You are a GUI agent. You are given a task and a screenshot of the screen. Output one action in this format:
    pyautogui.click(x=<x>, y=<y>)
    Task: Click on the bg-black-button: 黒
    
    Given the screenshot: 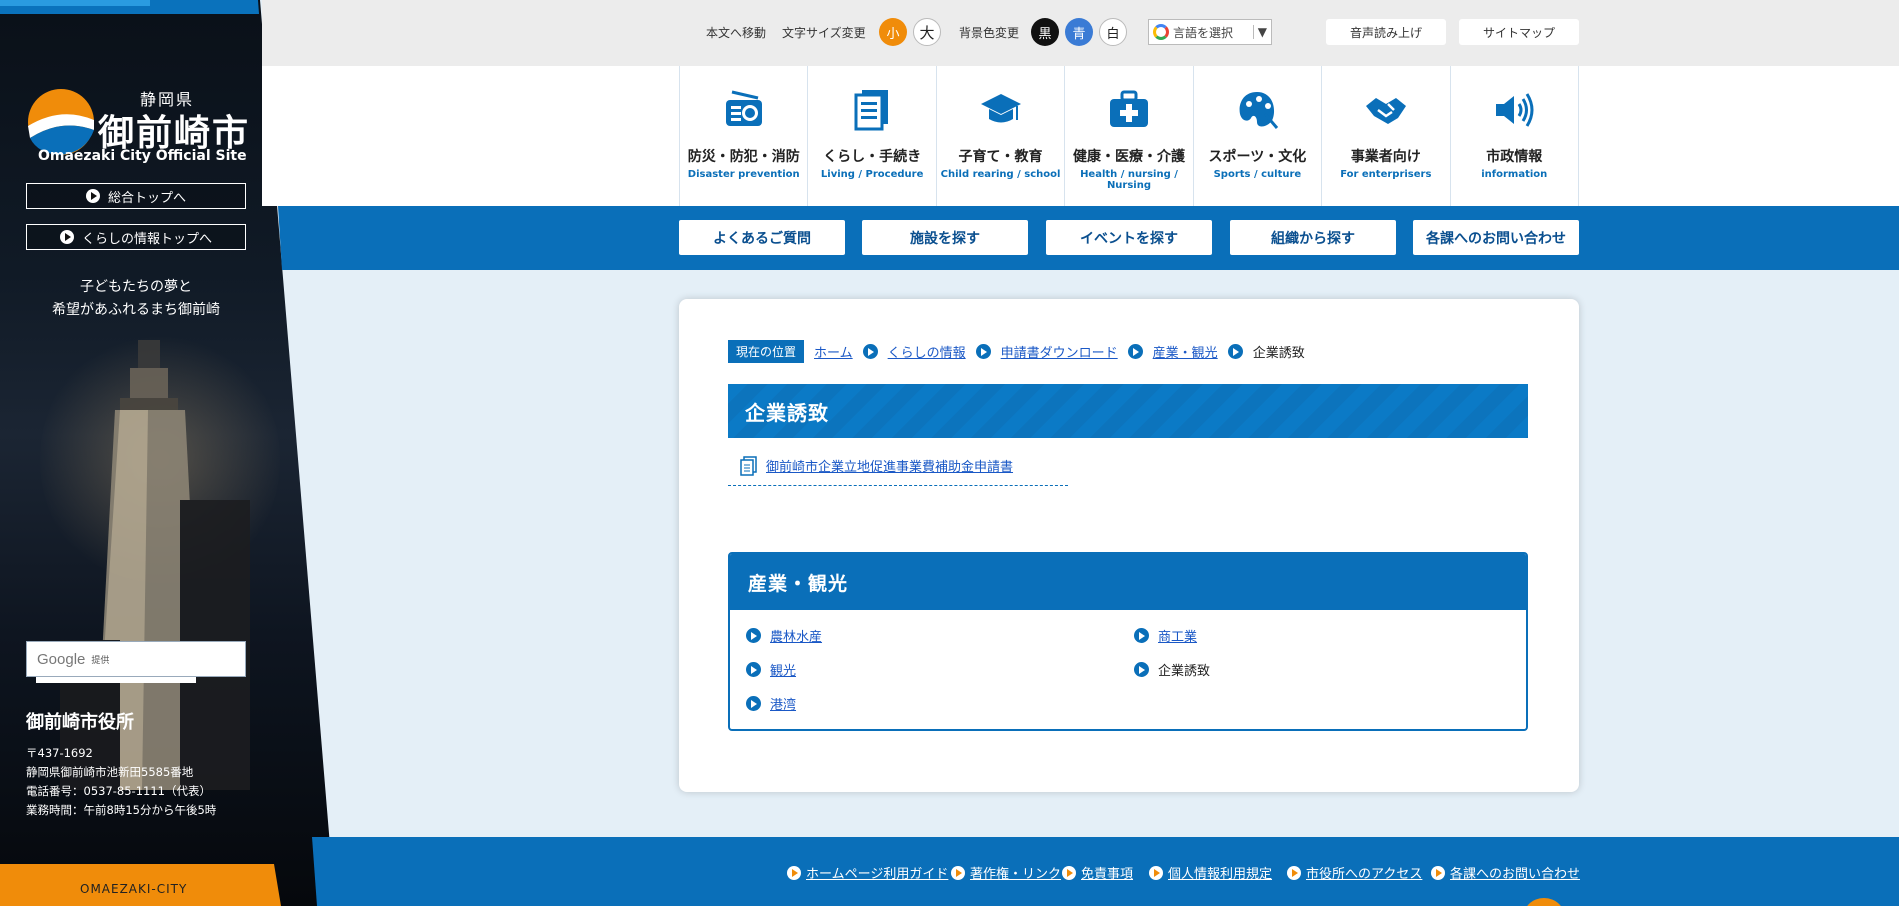 What is the action you would take?
    pyautogui.click(x=1045, y=32)
    